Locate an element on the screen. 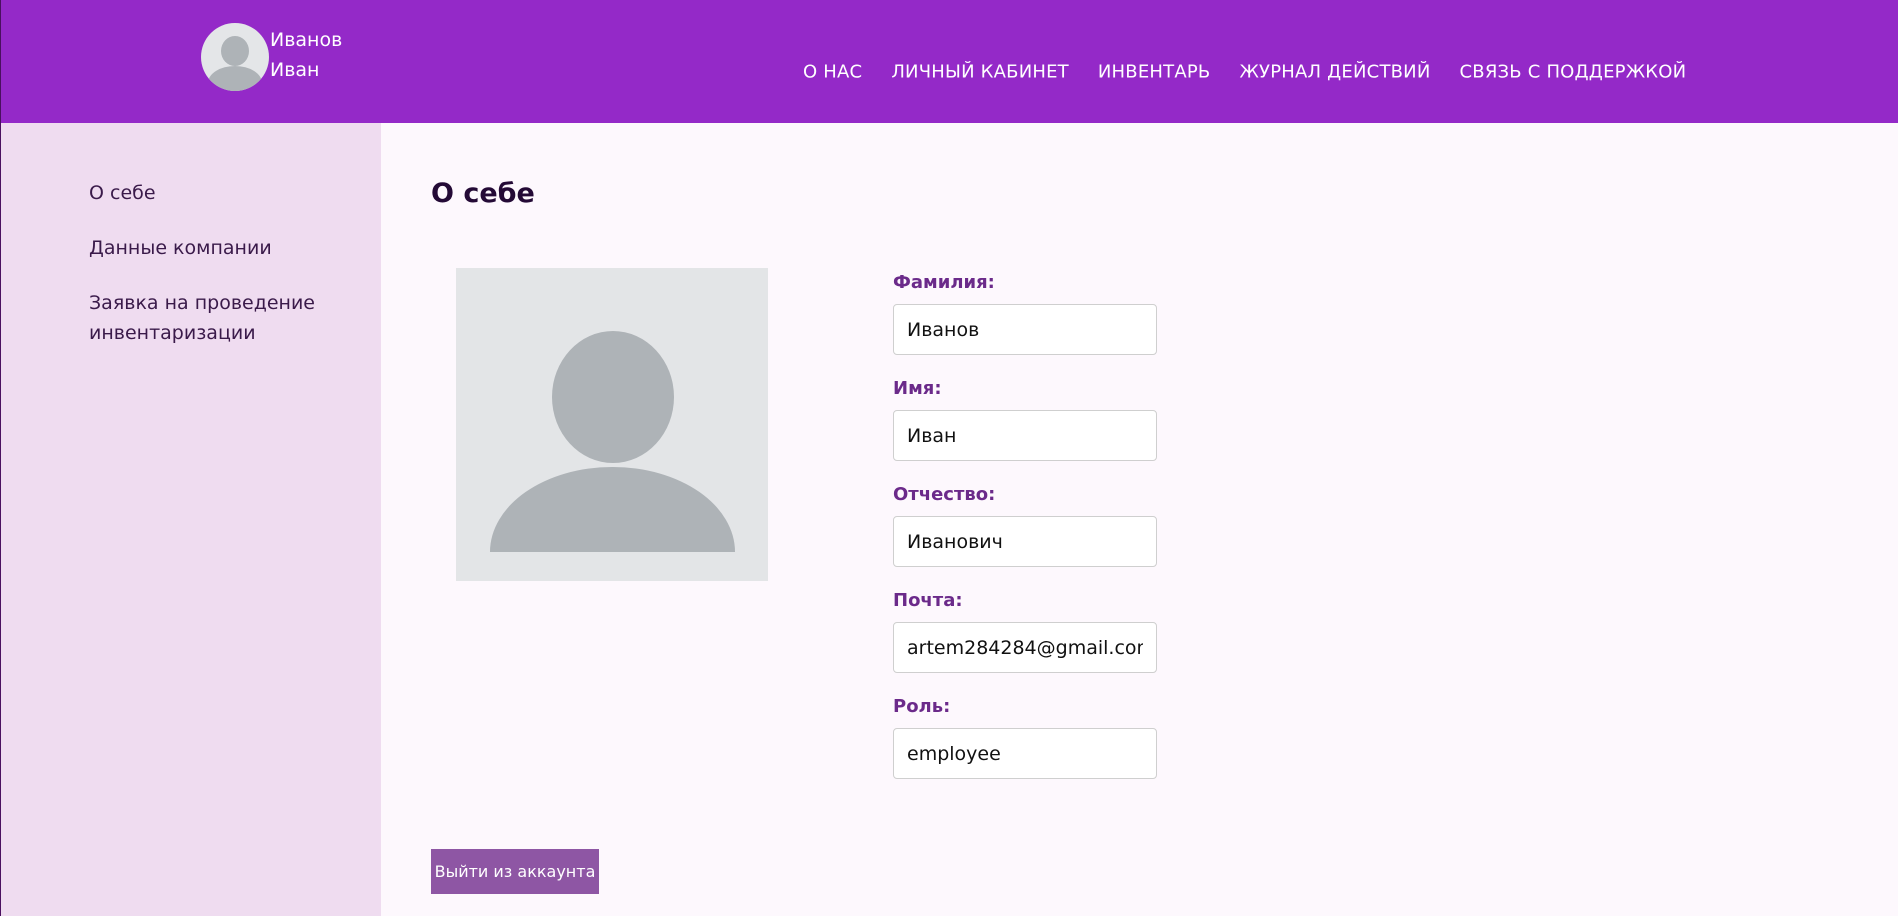  email-field is located at coordinates (1025, 647).